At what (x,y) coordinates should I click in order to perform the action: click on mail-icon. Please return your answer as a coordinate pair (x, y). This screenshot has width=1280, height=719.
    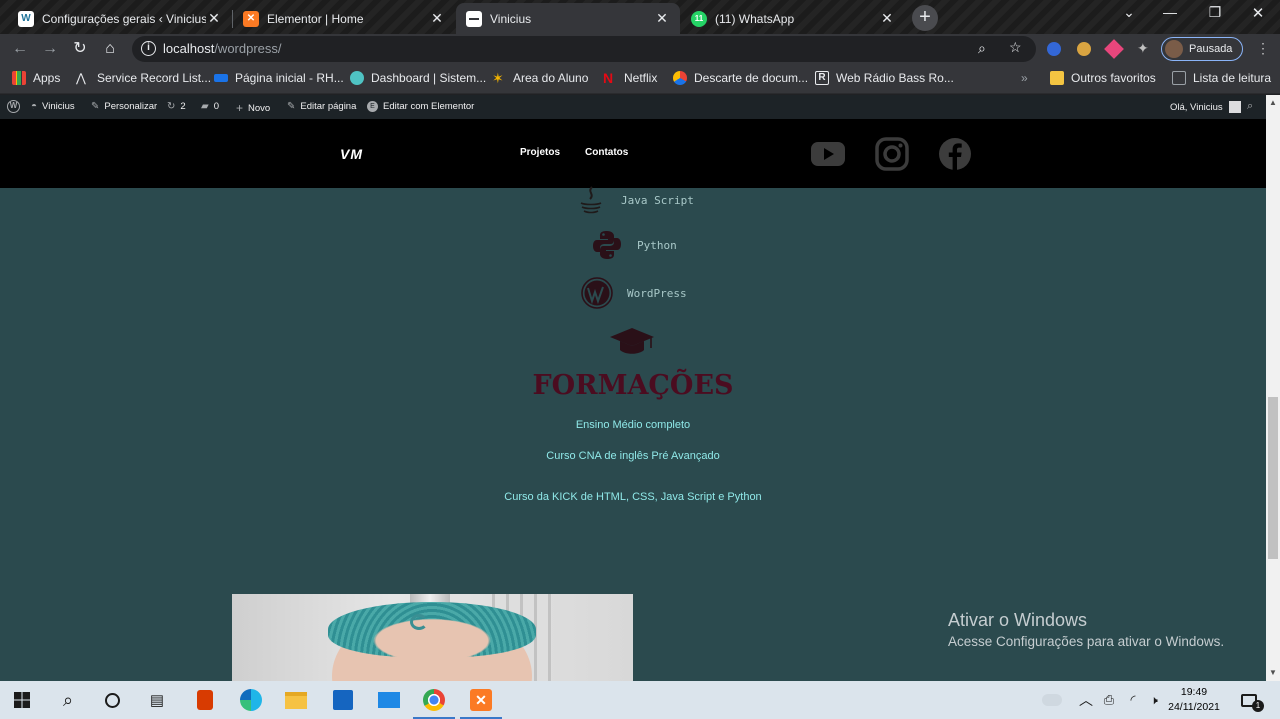
    Looking at the image, I should click on (389, 700).